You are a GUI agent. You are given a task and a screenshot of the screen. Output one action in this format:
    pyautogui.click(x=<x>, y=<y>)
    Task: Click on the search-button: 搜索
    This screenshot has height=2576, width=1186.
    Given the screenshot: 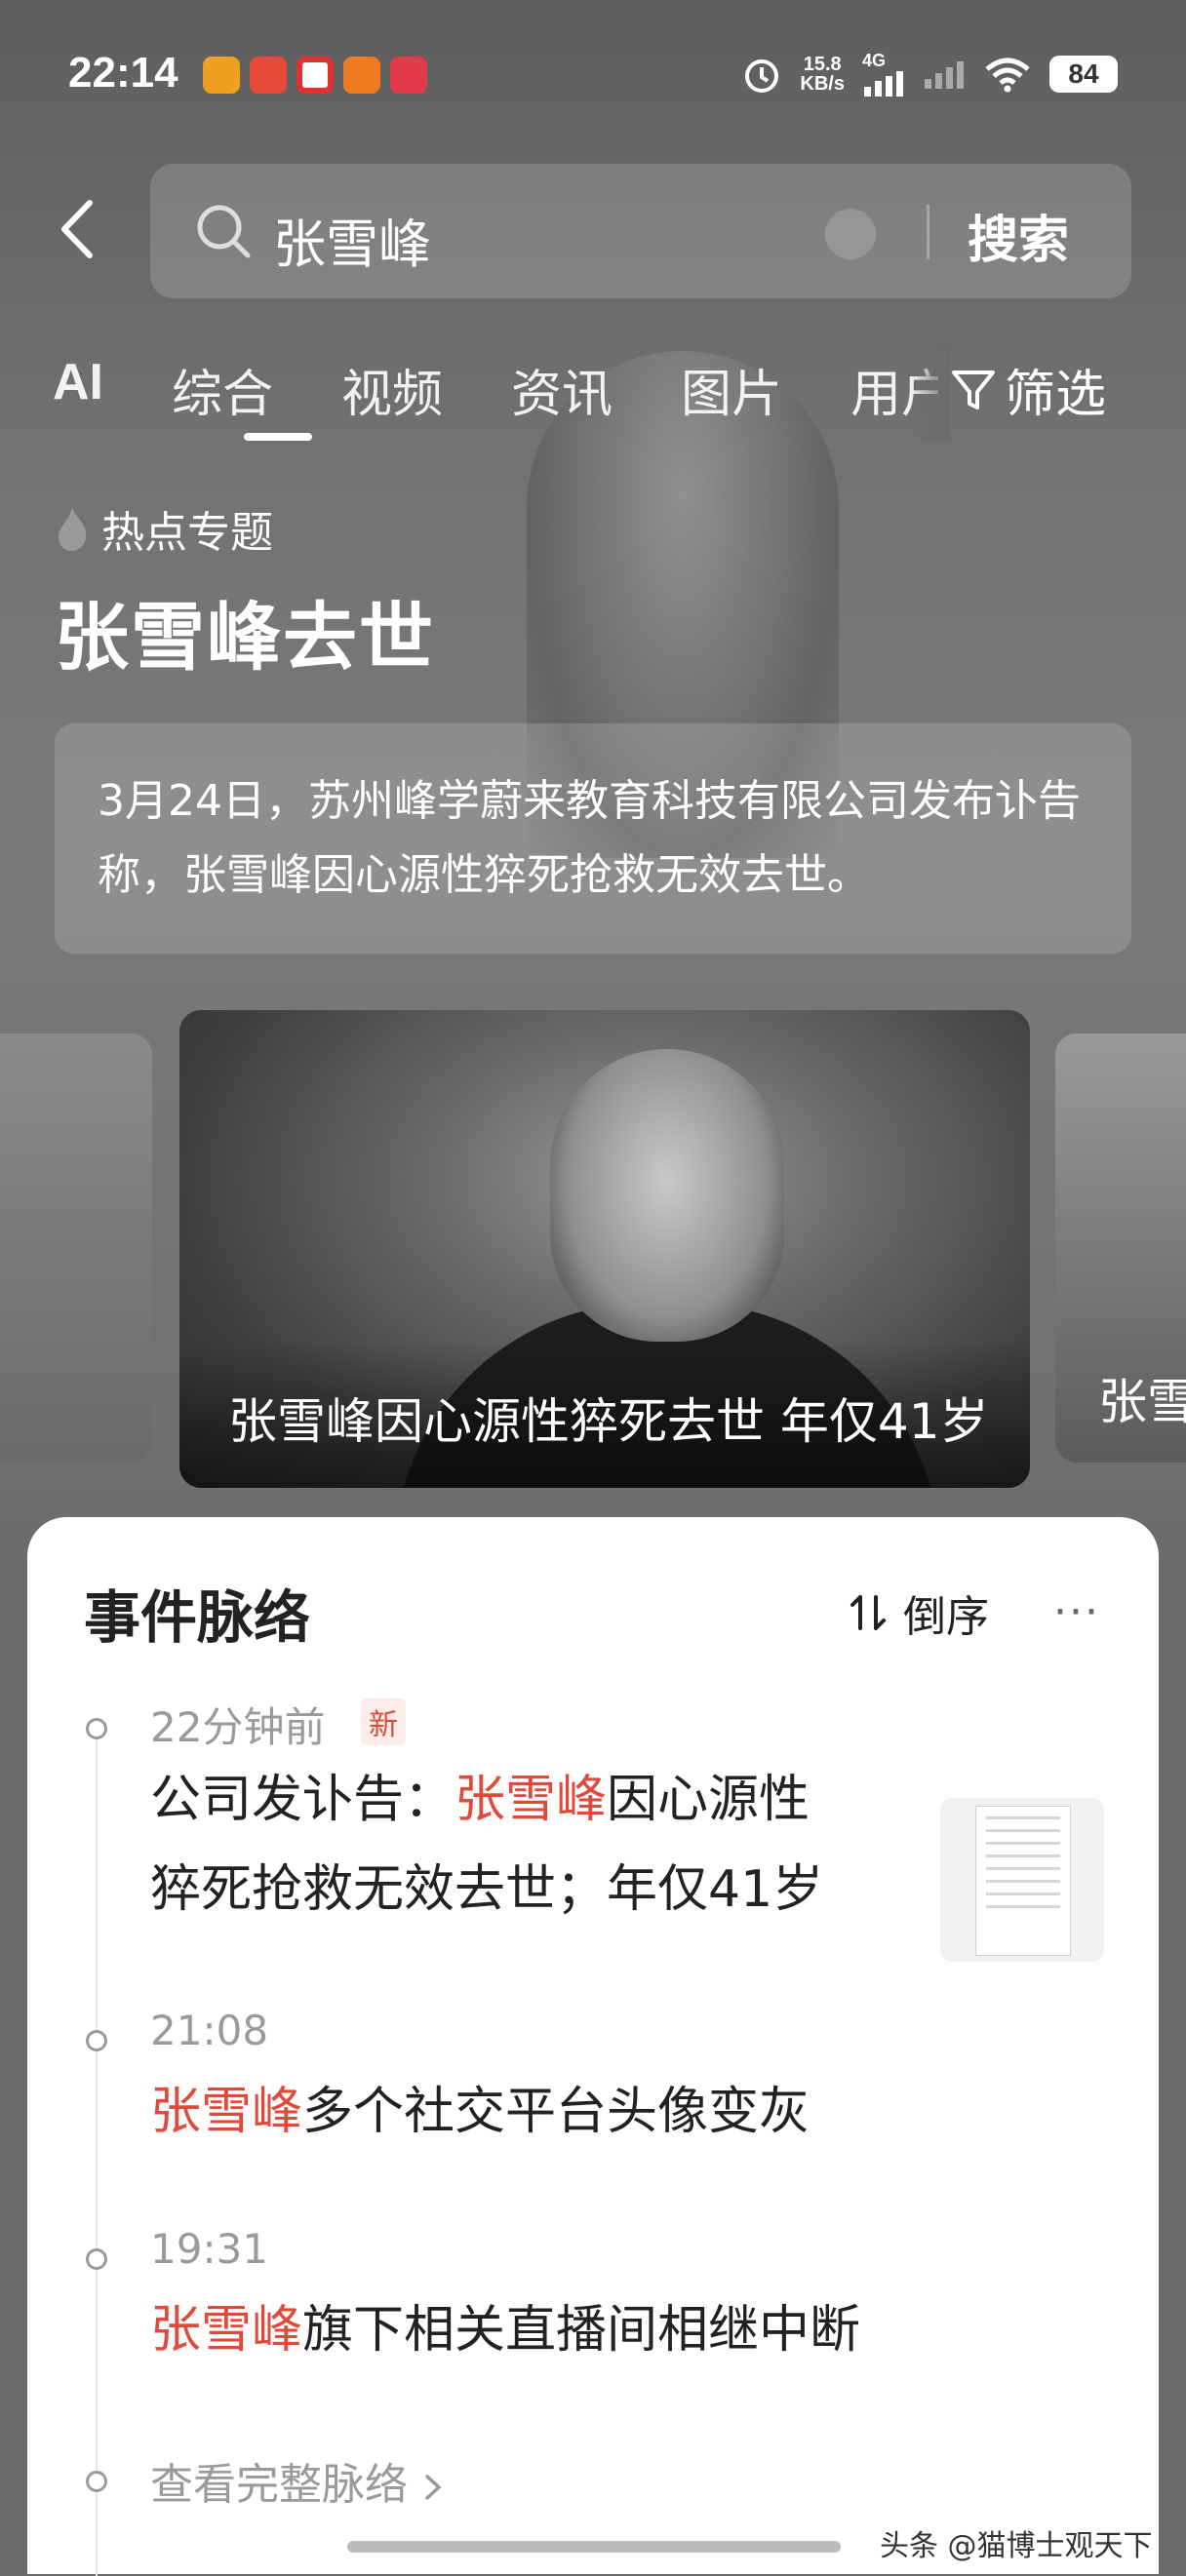 What is the action you would take?
    pyautogui.click(x=1018, y=235)
    